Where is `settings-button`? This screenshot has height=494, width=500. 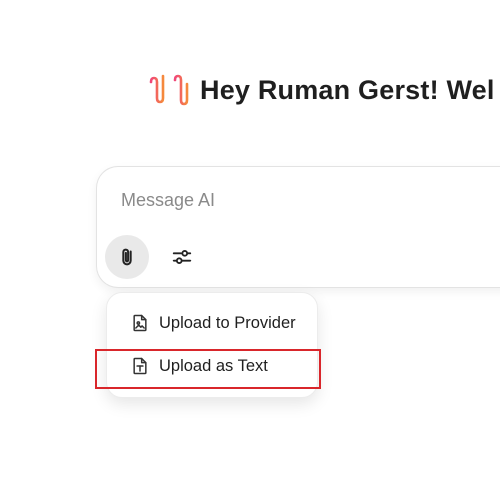 settings-button is located at coordinates (182, 257).